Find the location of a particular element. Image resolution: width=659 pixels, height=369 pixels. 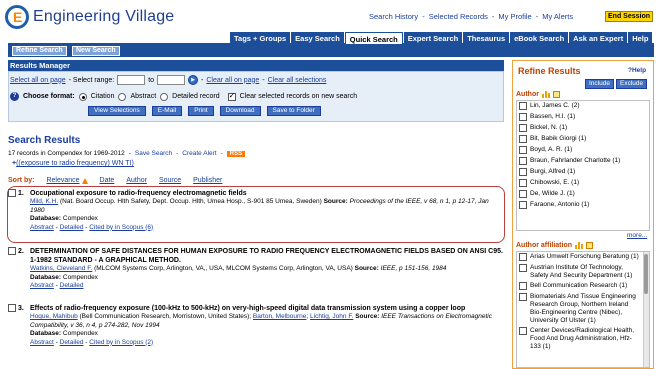

format-abstract-label: Abstract is located at coordinates (143, 96).